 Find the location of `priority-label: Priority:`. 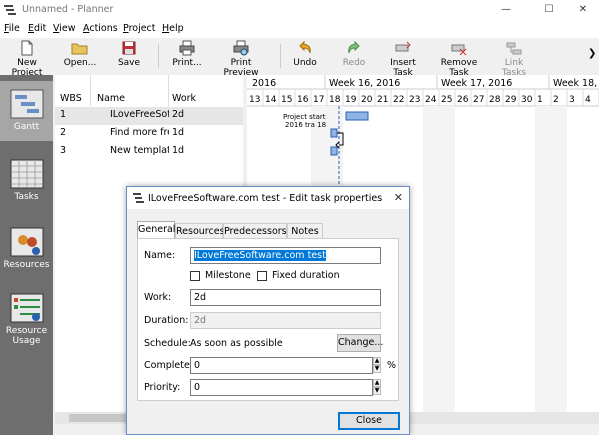

priority-label: Priority: is located at coordinates (162, 387).